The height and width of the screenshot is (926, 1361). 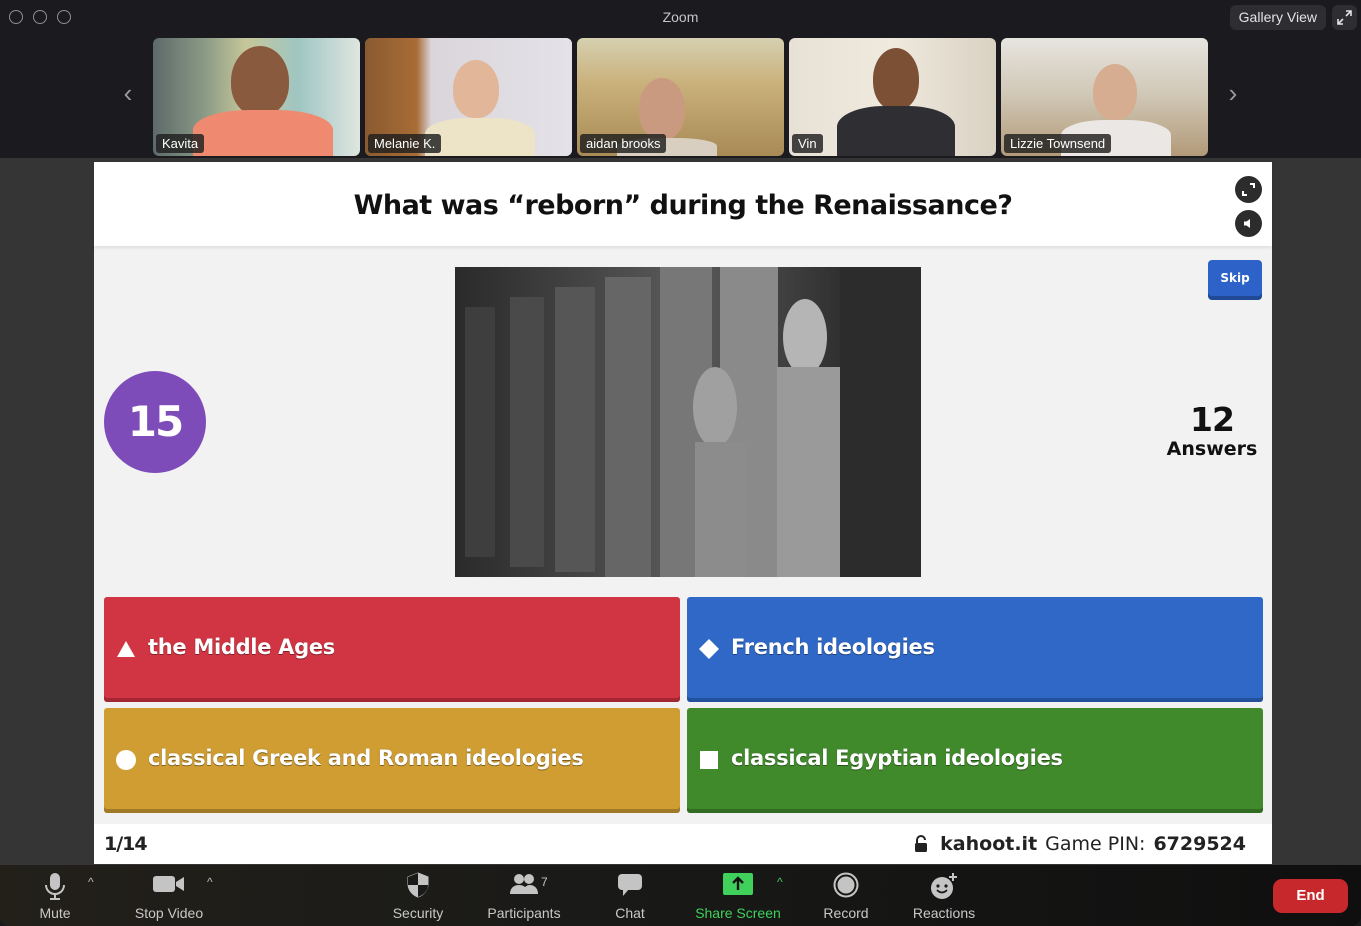 What do you see at coordinates (180, 143) in the screenshot?
I see `participant-name: Kavita` at bounding box center [180, 143].